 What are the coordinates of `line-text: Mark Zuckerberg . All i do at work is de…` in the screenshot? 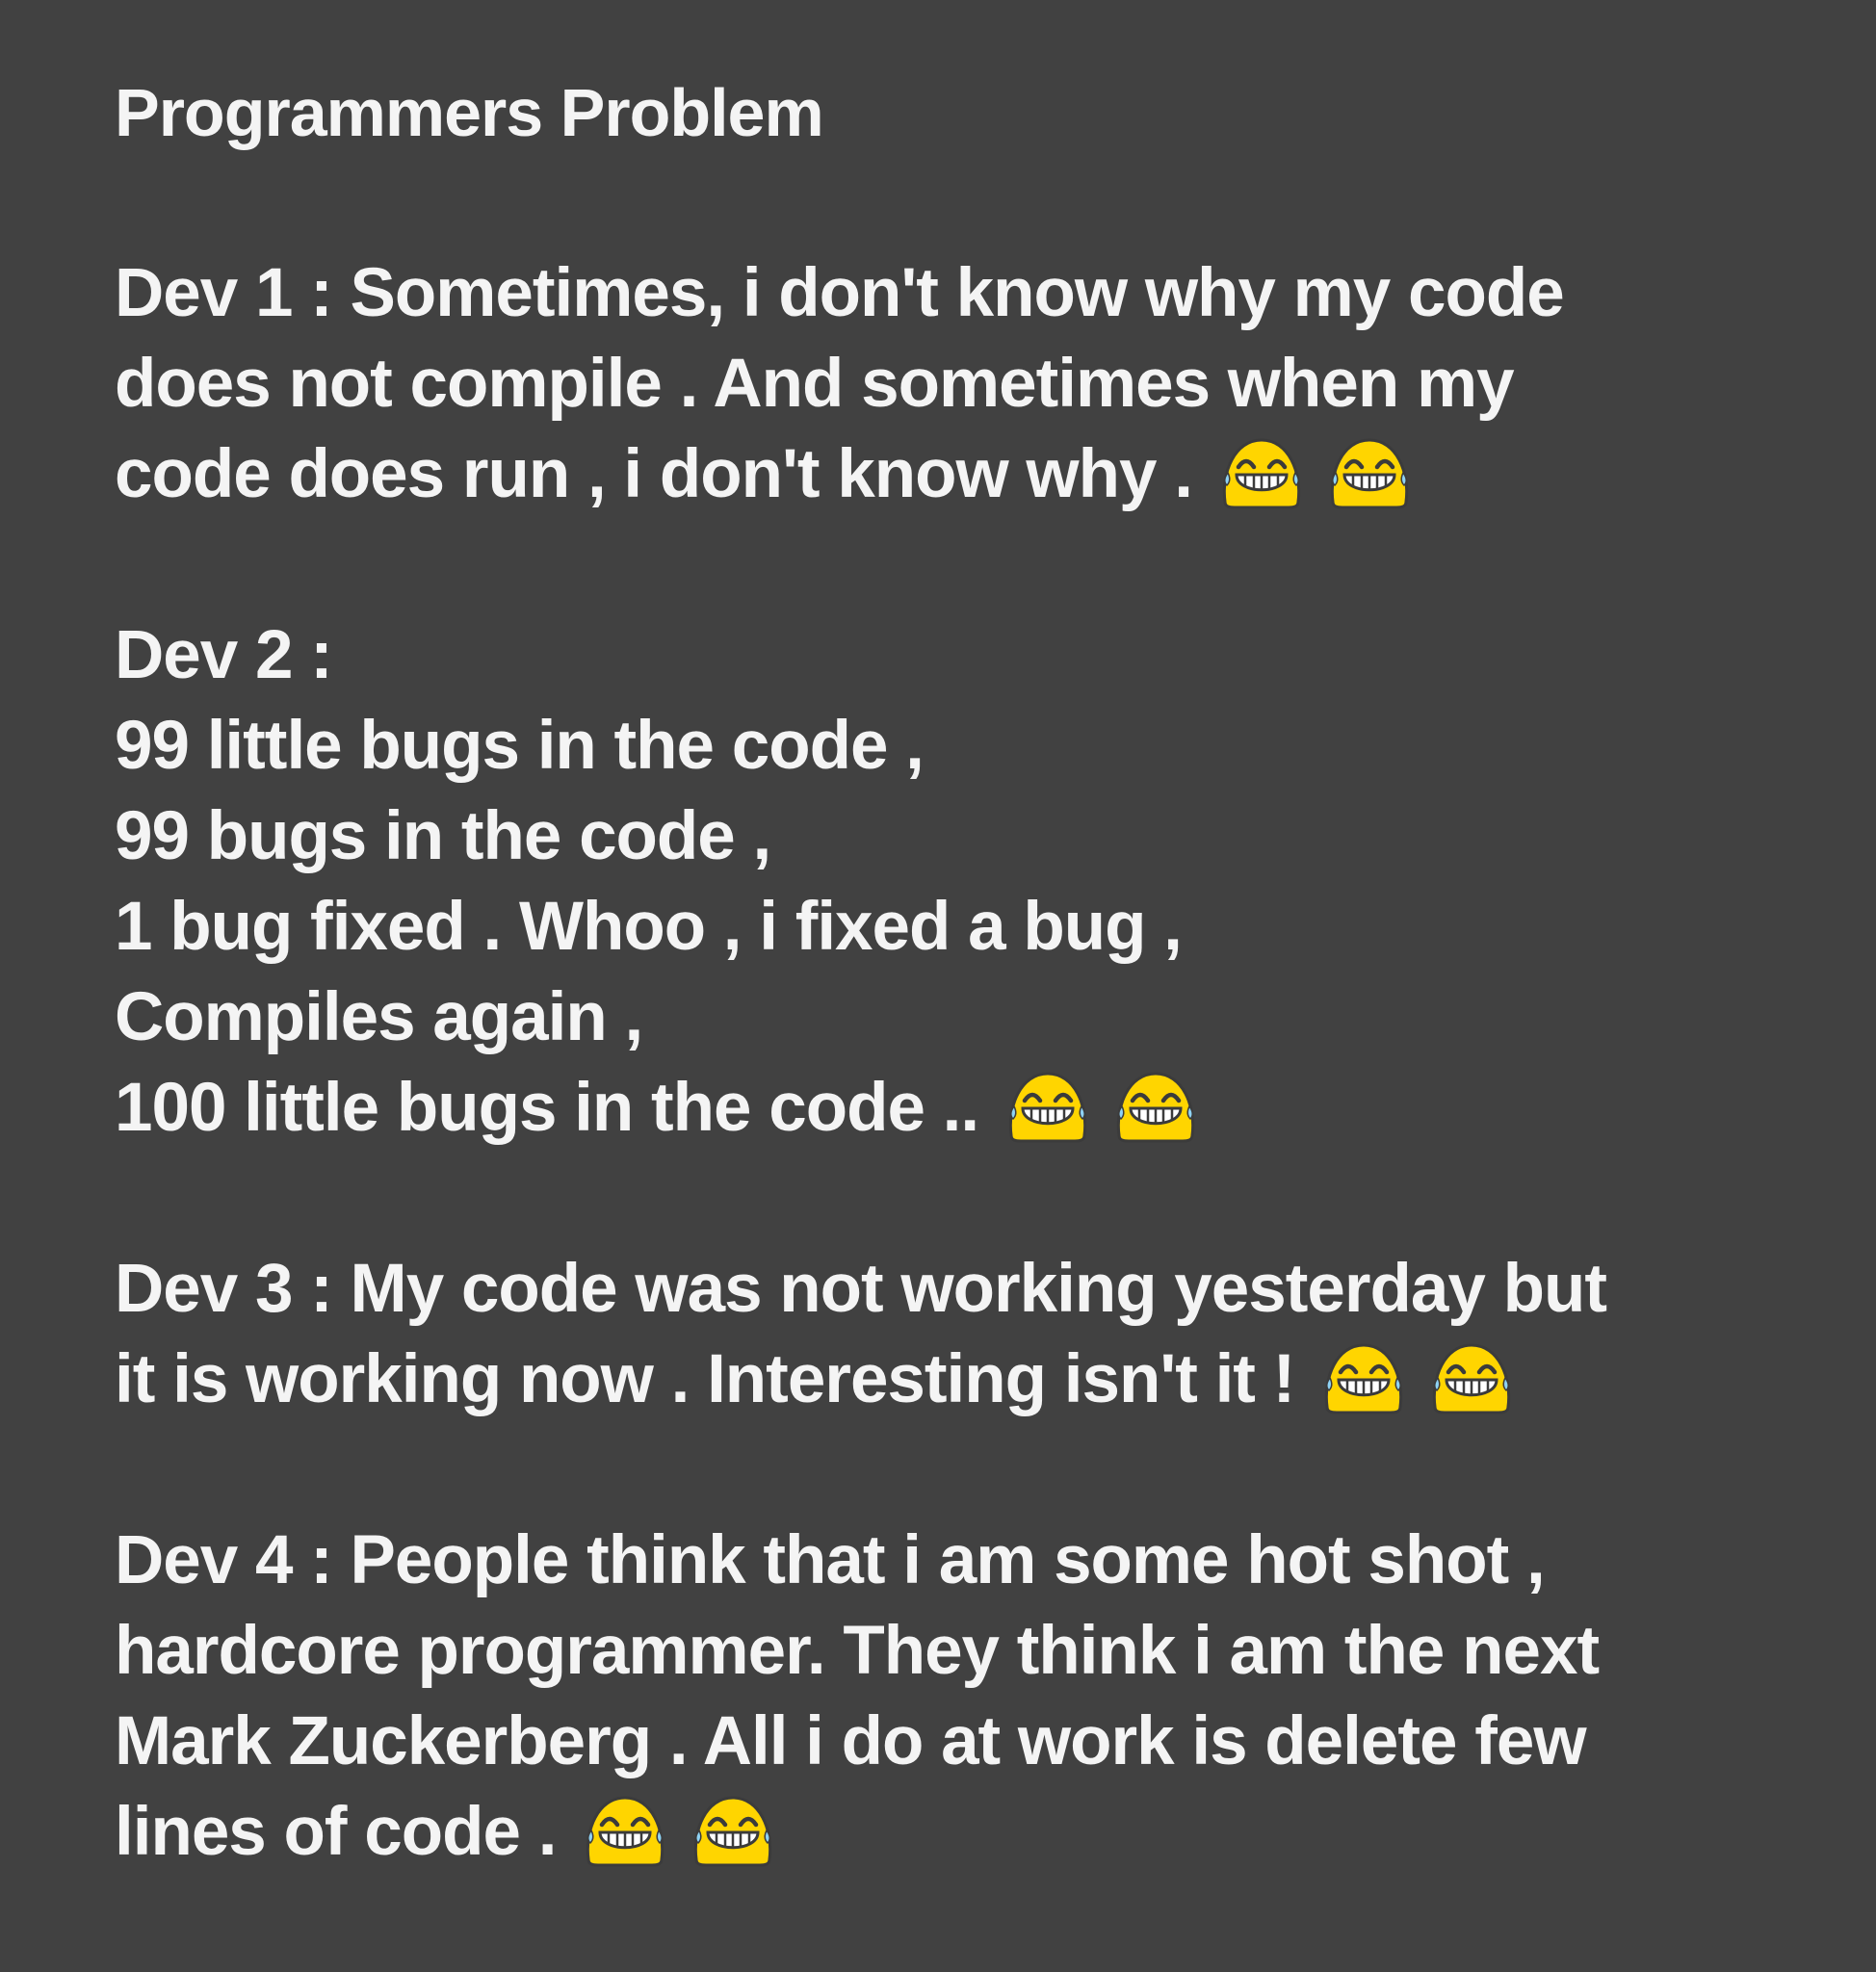 It's located at (851, 1741).